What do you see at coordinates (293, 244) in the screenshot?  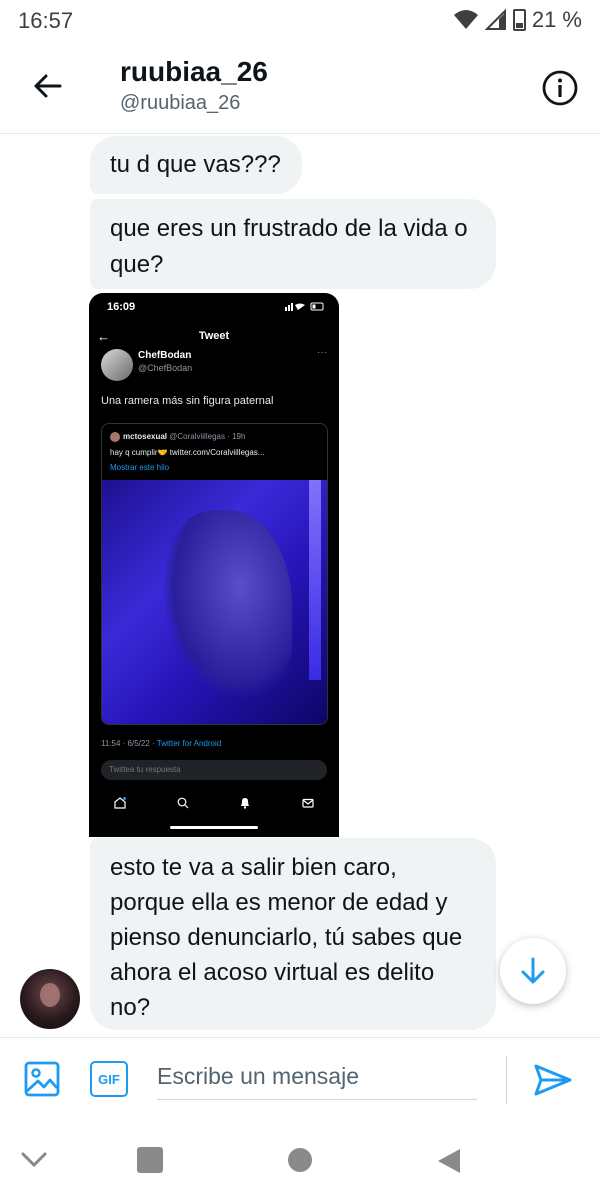 I see `message-bubble: que eres un frustrado de la vida o que?` at bounding box center [293, 244].